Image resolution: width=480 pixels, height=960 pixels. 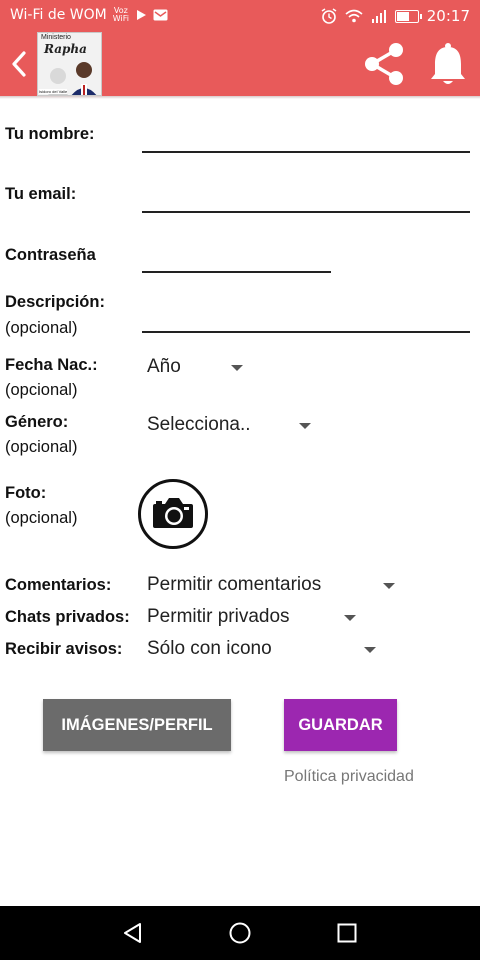 What do you see at coordinates (202, 369) in the screenshot?
I see `birth-year-select: Año` at bounding box center [202, 369].